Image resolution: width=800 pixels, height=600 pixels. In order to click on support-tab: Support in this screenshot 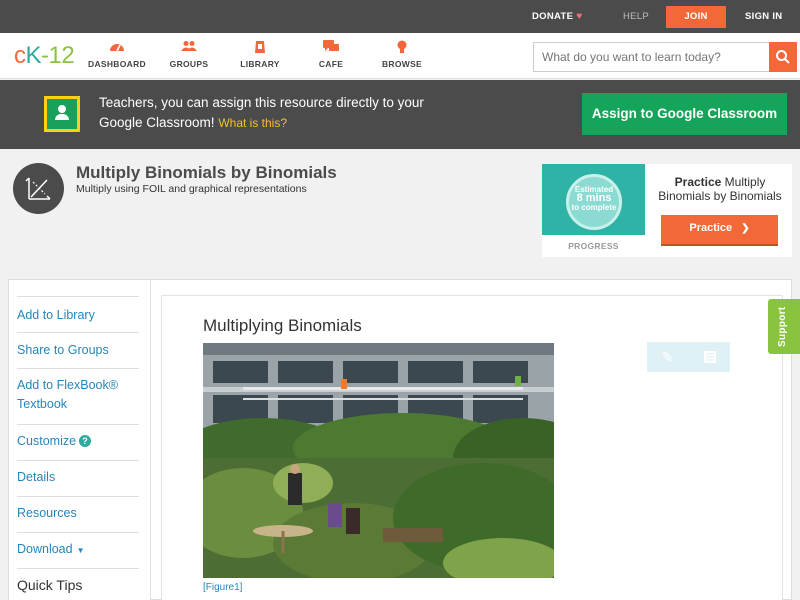, I will do `click(784, 326)`.